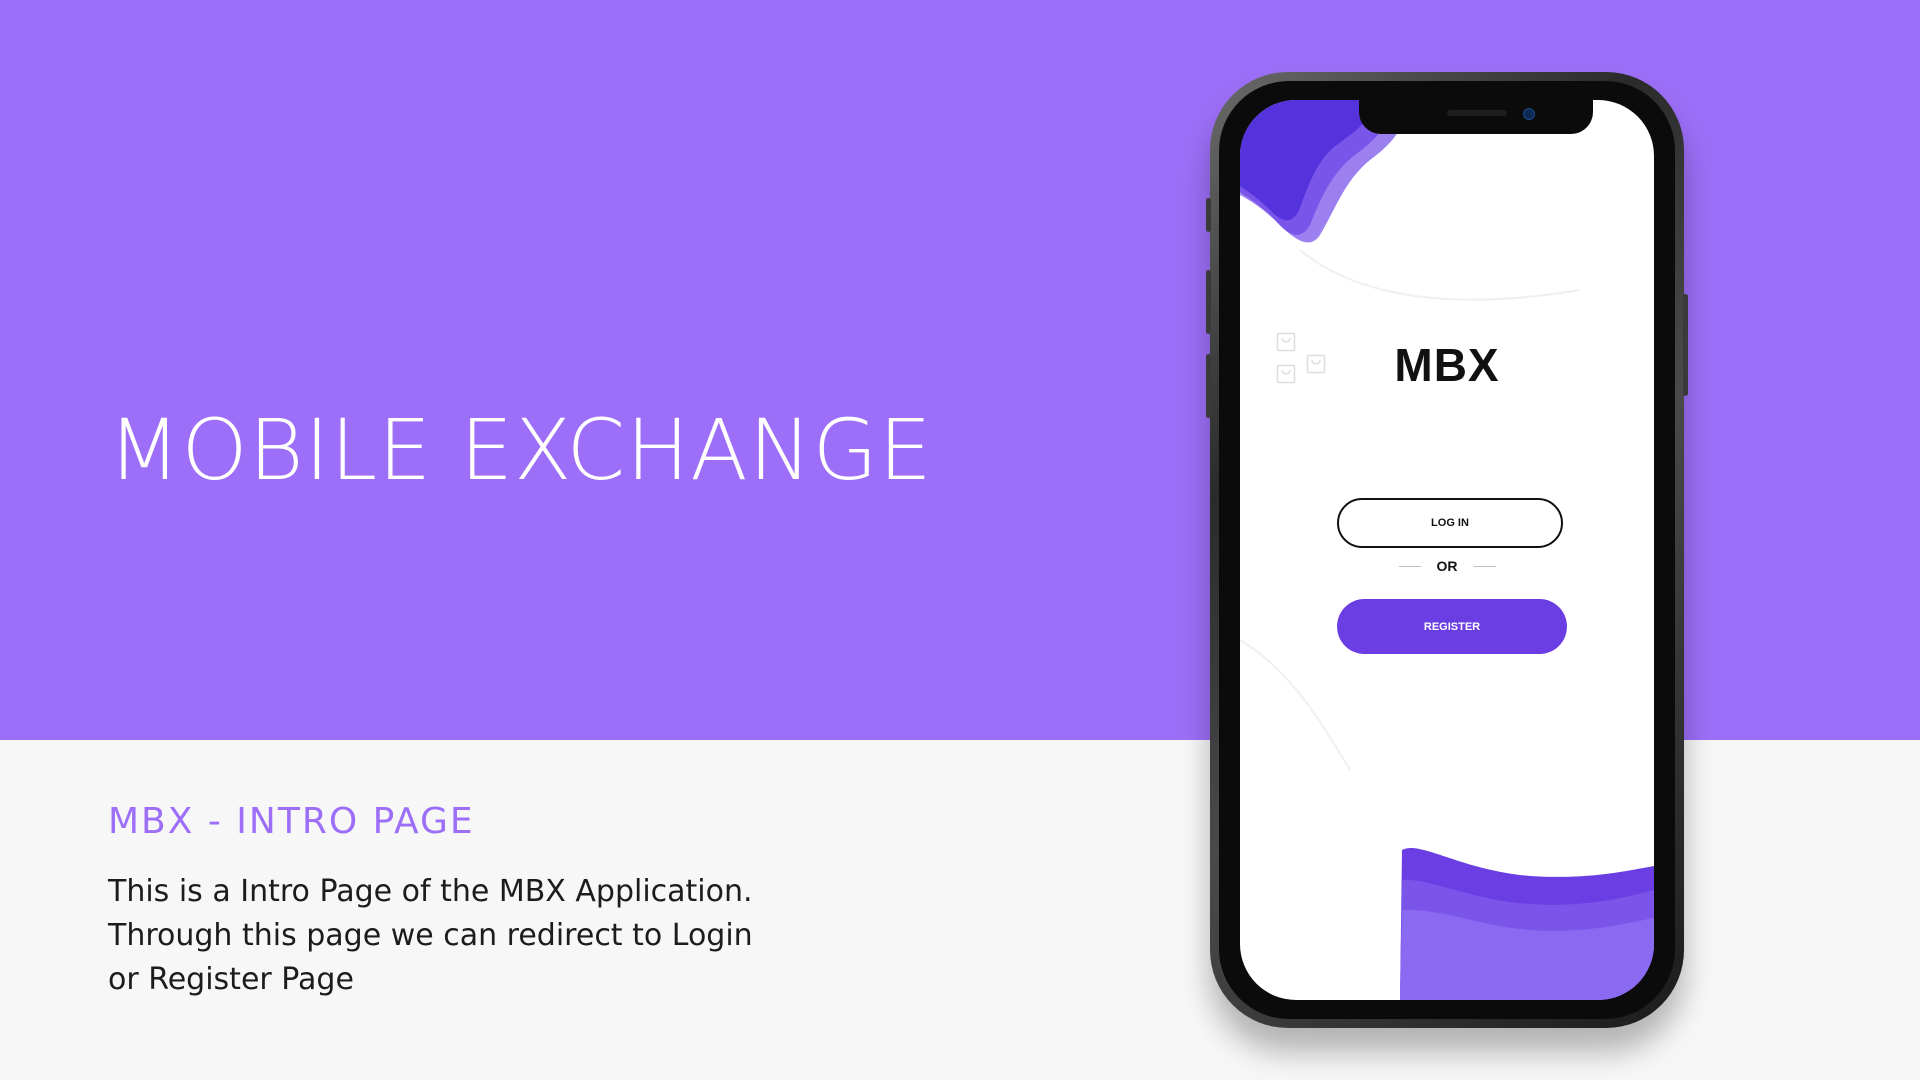 This screenshot has width=1920, height=1080. I want to click on page-title: MOBILE EXCHANGE, so click(520, 450).